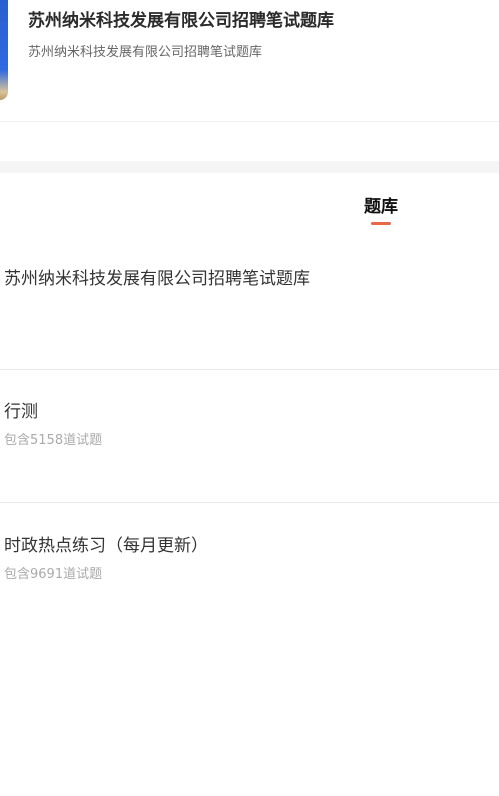  Describe the element at coordinates (4, 50) in the screenshot. I see `cover-image` at that location.